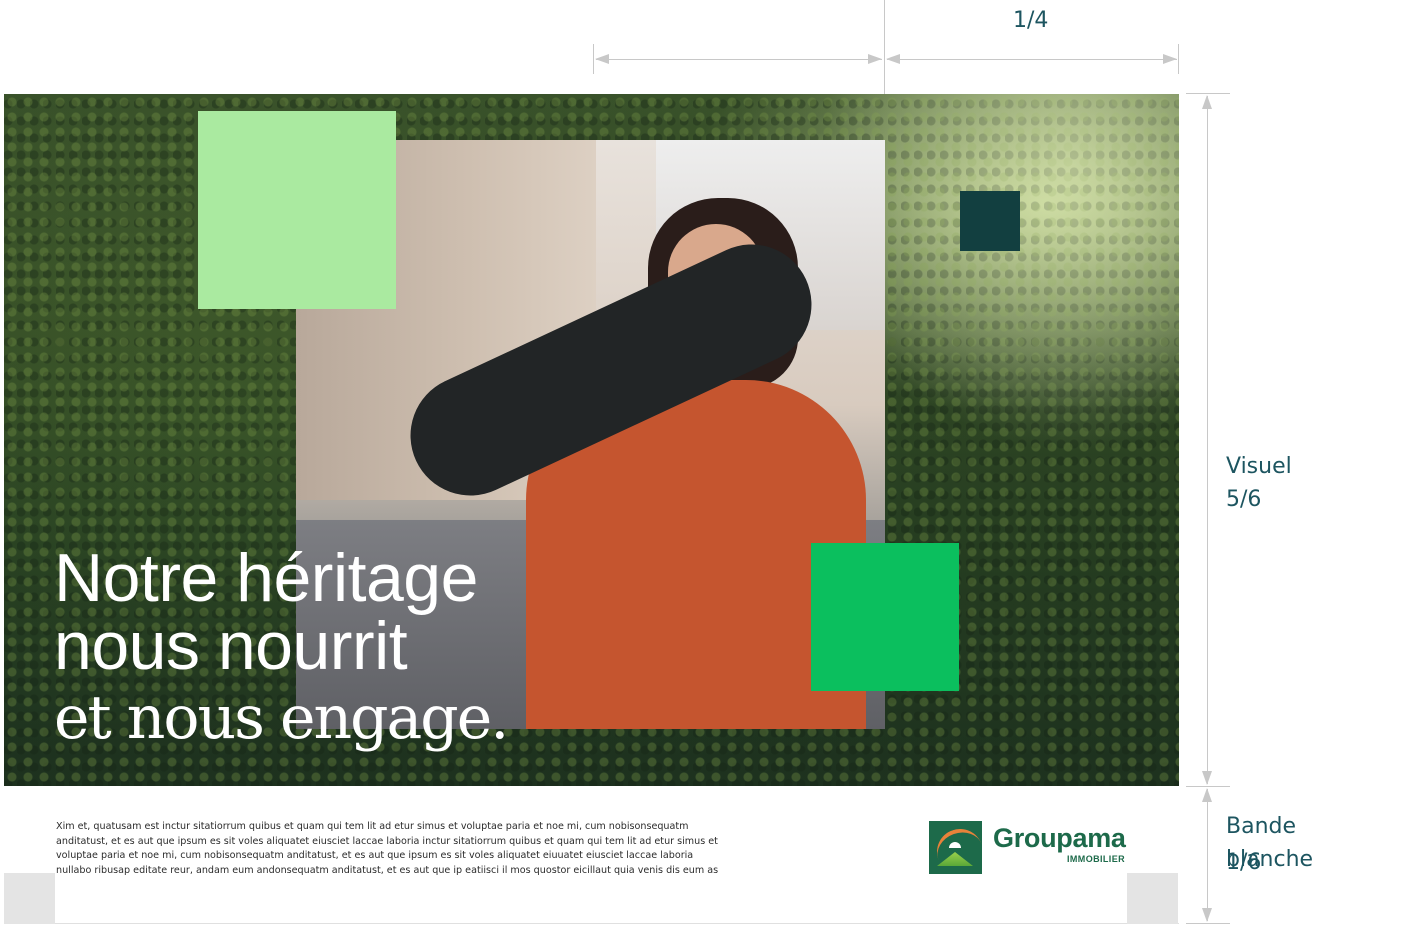  Describe the element at coordinates (29, 898) in the screenshot. I see `left-margin-block` at that location.